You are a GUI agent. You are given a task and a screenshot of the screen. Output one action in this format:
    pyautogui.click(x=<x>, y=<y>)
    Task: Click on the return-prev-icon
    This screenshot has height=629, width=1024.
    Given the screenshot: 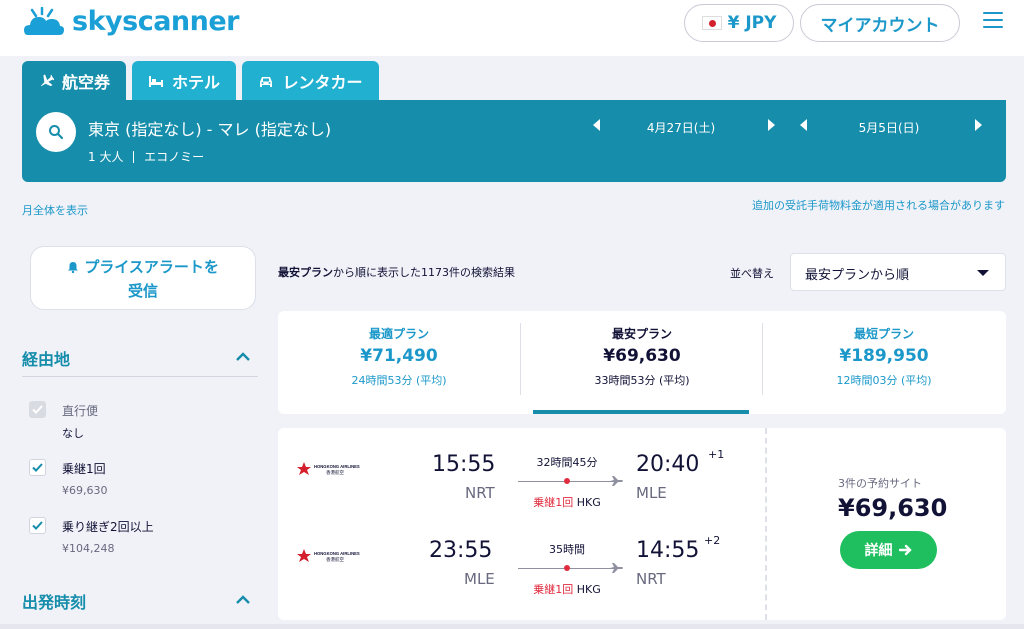 What is the action you would take?
    pyautogui.click(x=803, y=125)
    